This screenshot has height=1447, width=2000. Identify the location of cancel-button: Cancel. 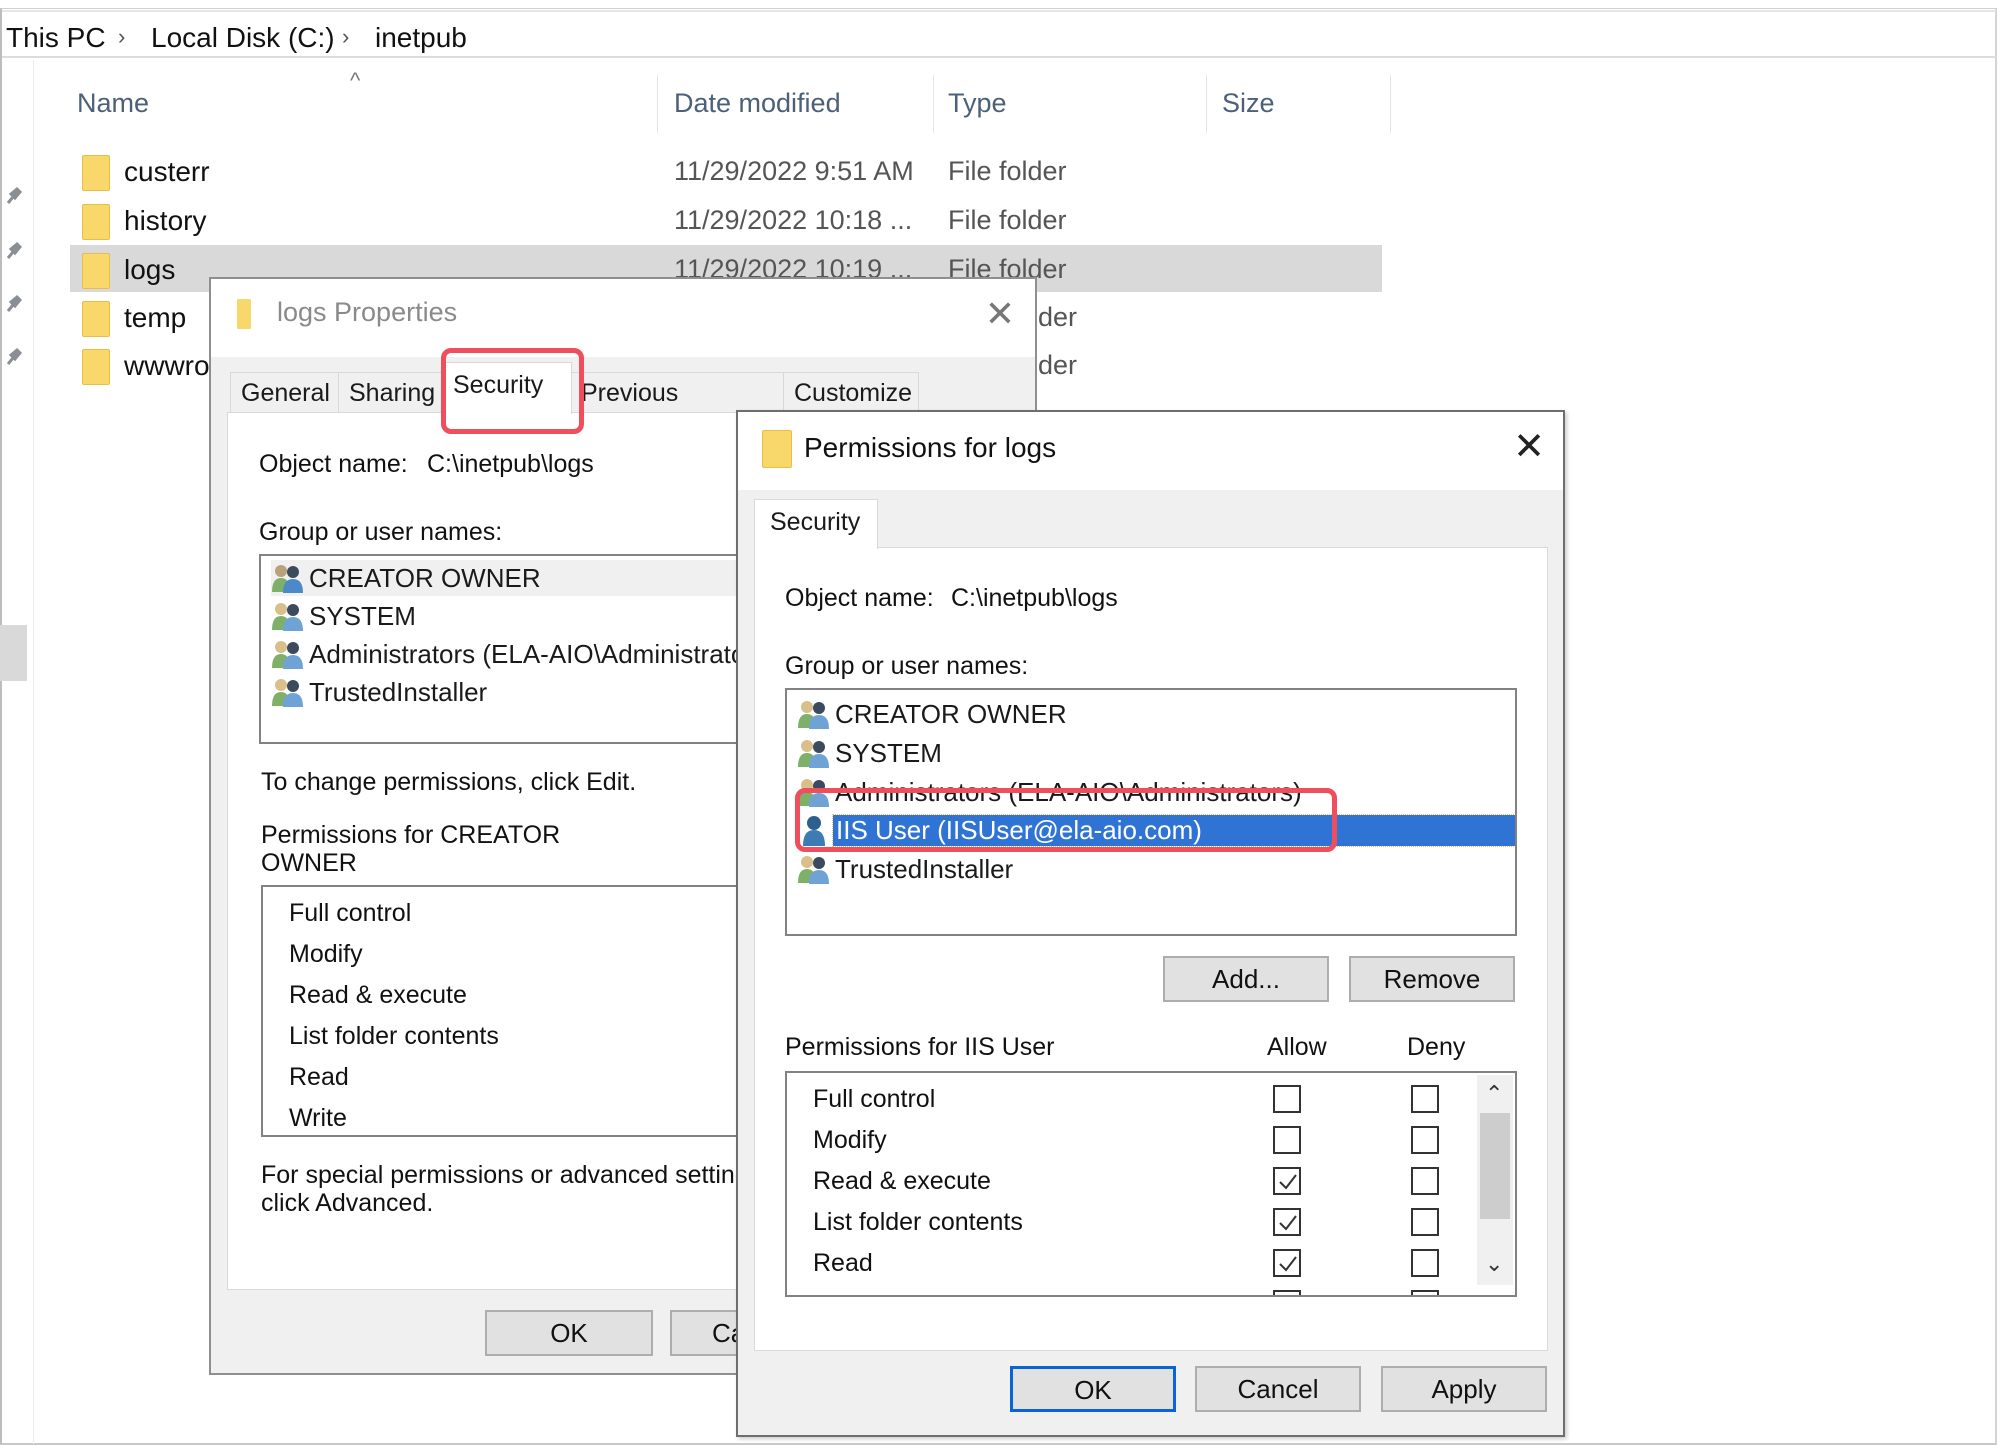
(1278, 1389).